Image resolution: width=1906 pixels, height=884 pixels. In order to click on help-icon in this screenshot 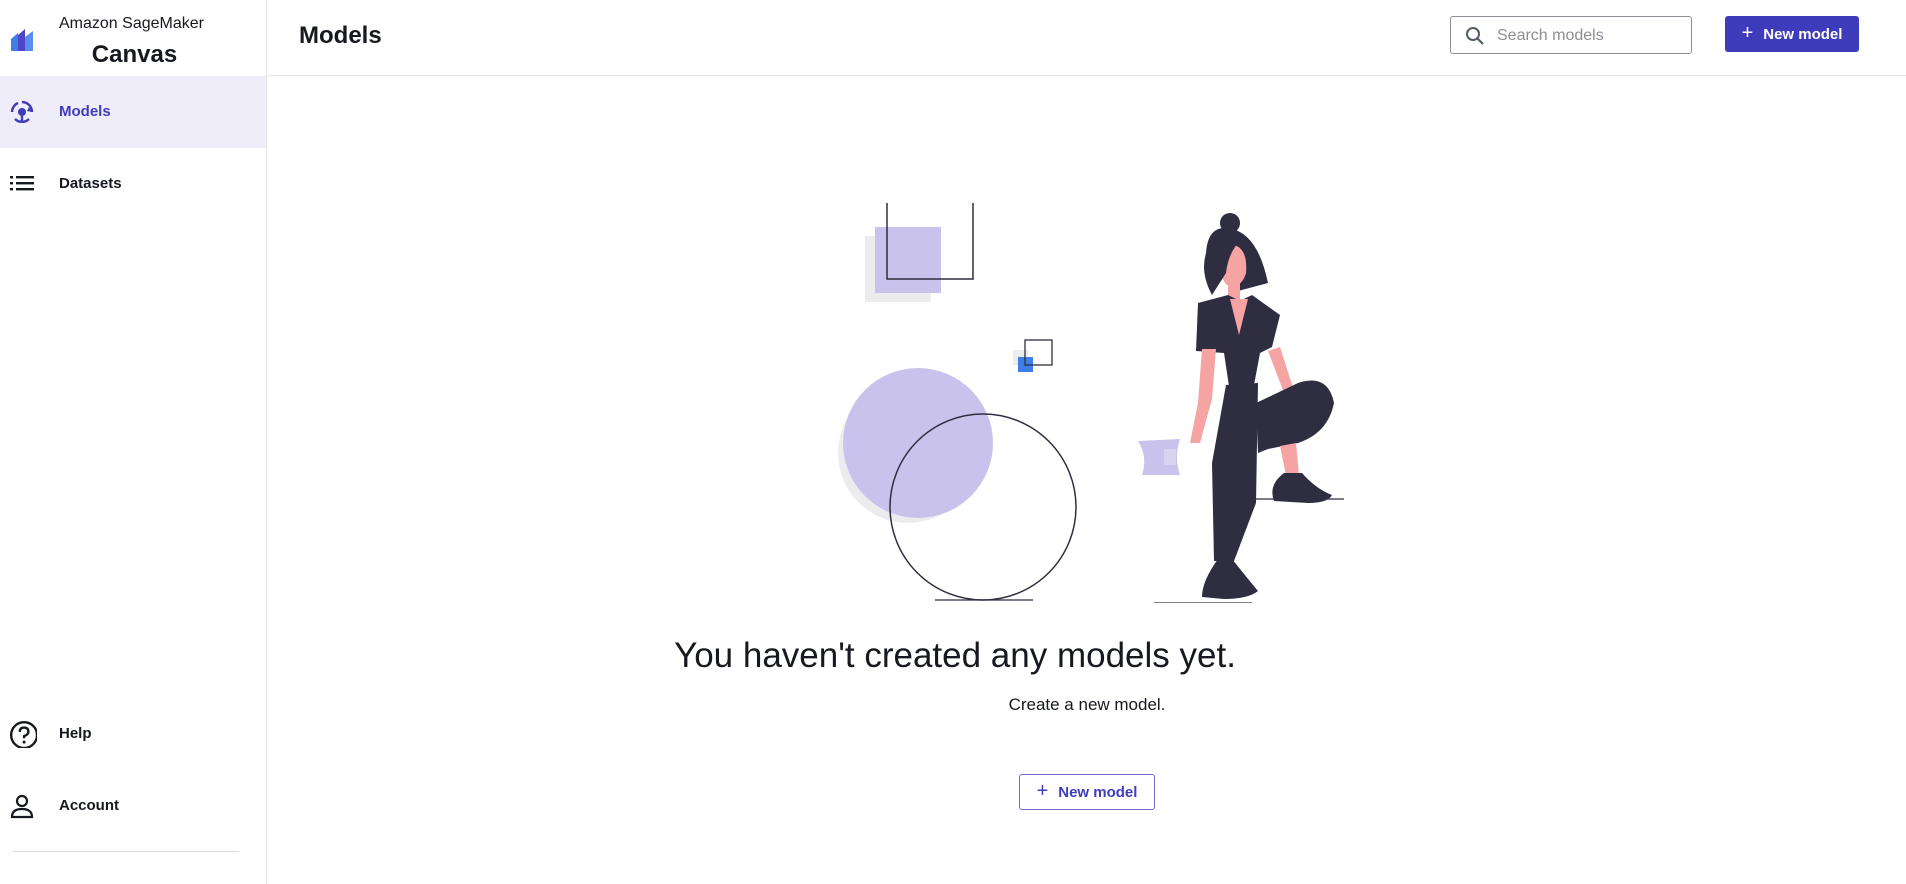, I will do `click(23, 734)`.